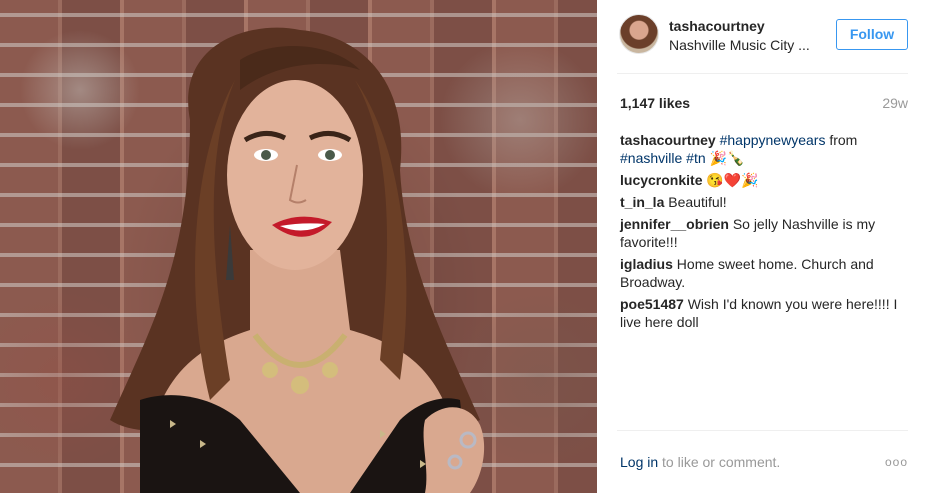  I want to click on comment-username: igladius, so click(646, 264).